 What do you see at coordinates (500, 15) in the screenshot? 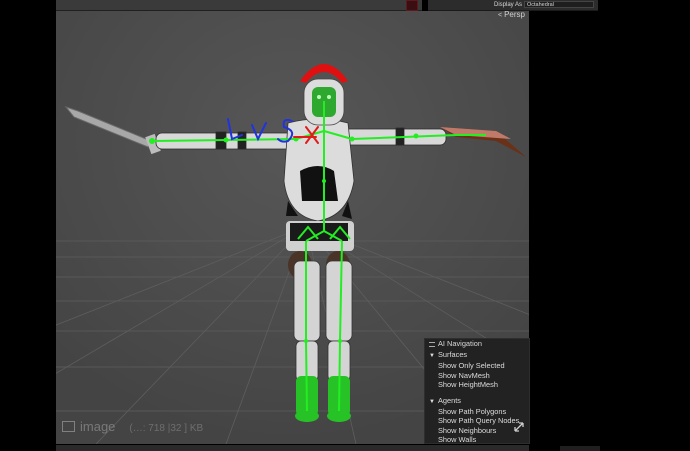
I see `chevron-left-icon: <` at bounding box center [500, 15].